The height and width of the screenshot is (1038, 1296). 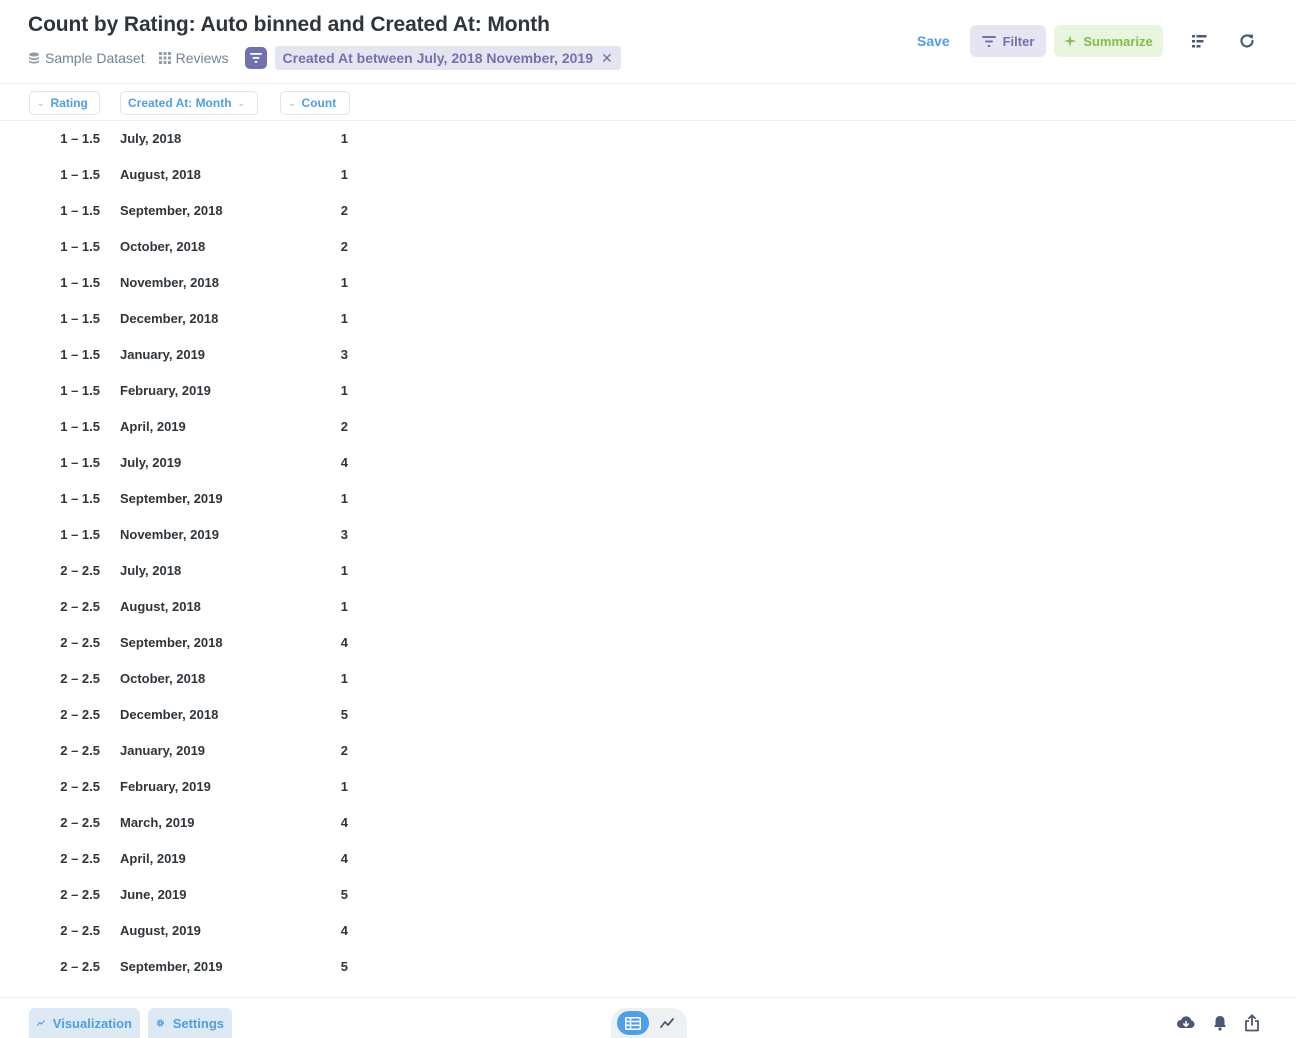 What do you see at coordinates (1186, 1023) in the screenshot?
I see `download-button` at bounding box center [1186, 1023].